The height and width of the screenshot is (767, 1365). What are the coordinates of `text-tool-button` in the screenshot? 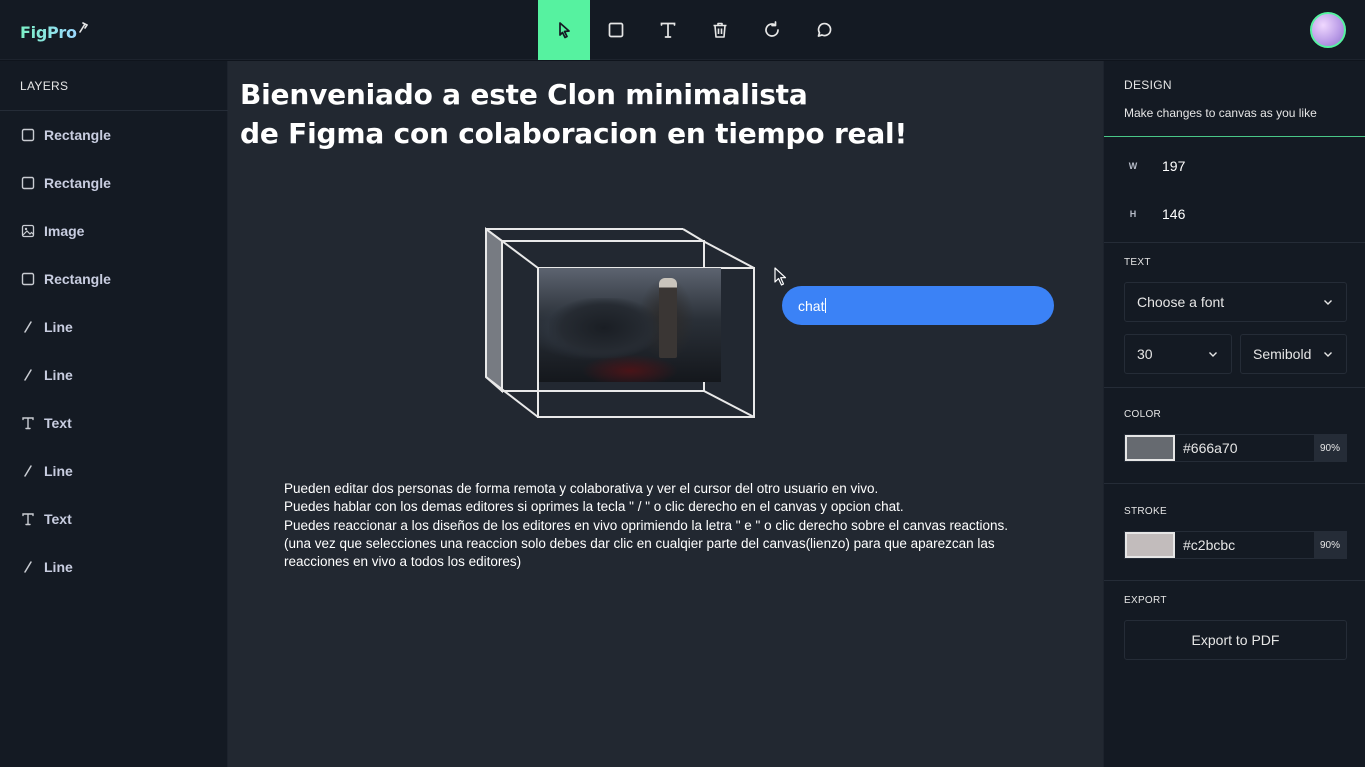 It's located at (668, 30).